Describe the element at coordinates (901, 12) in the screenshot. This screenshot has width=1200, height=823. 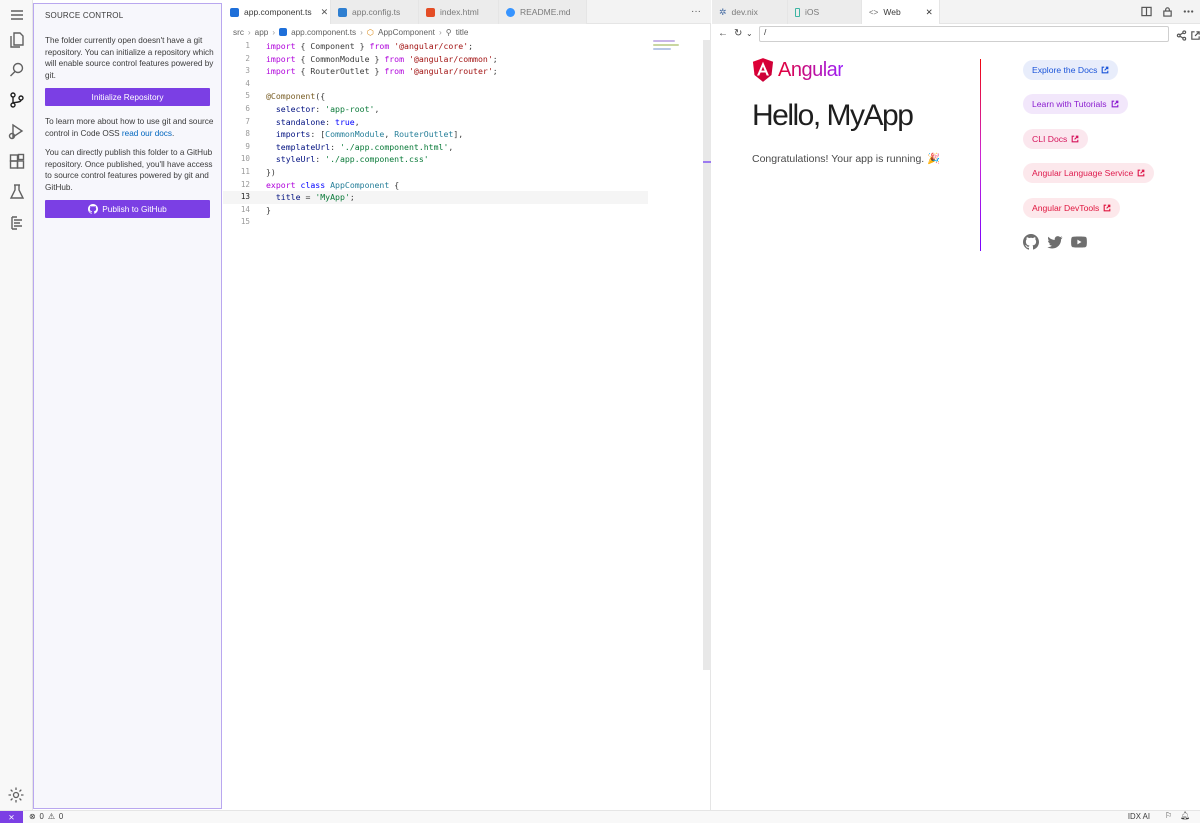
I see `tab-web: <> Web ✕` at that location.